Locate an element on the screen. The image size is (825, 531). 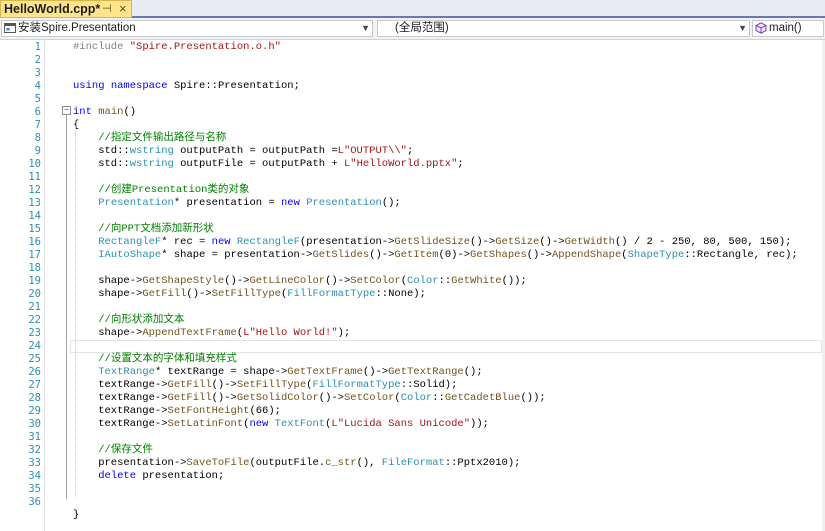
code-line: 25 //设置文本的字体和填充样式 is located at coordinates (412, 359).